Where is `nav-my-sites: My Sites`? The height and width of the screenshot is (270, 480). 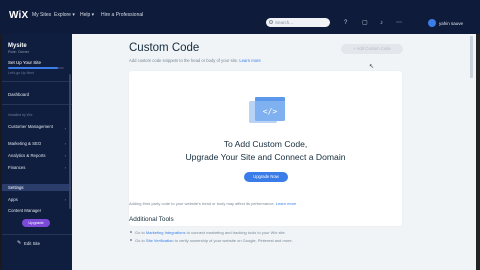 nav-my-sites: My Sites is located at coordinates (41, 15).